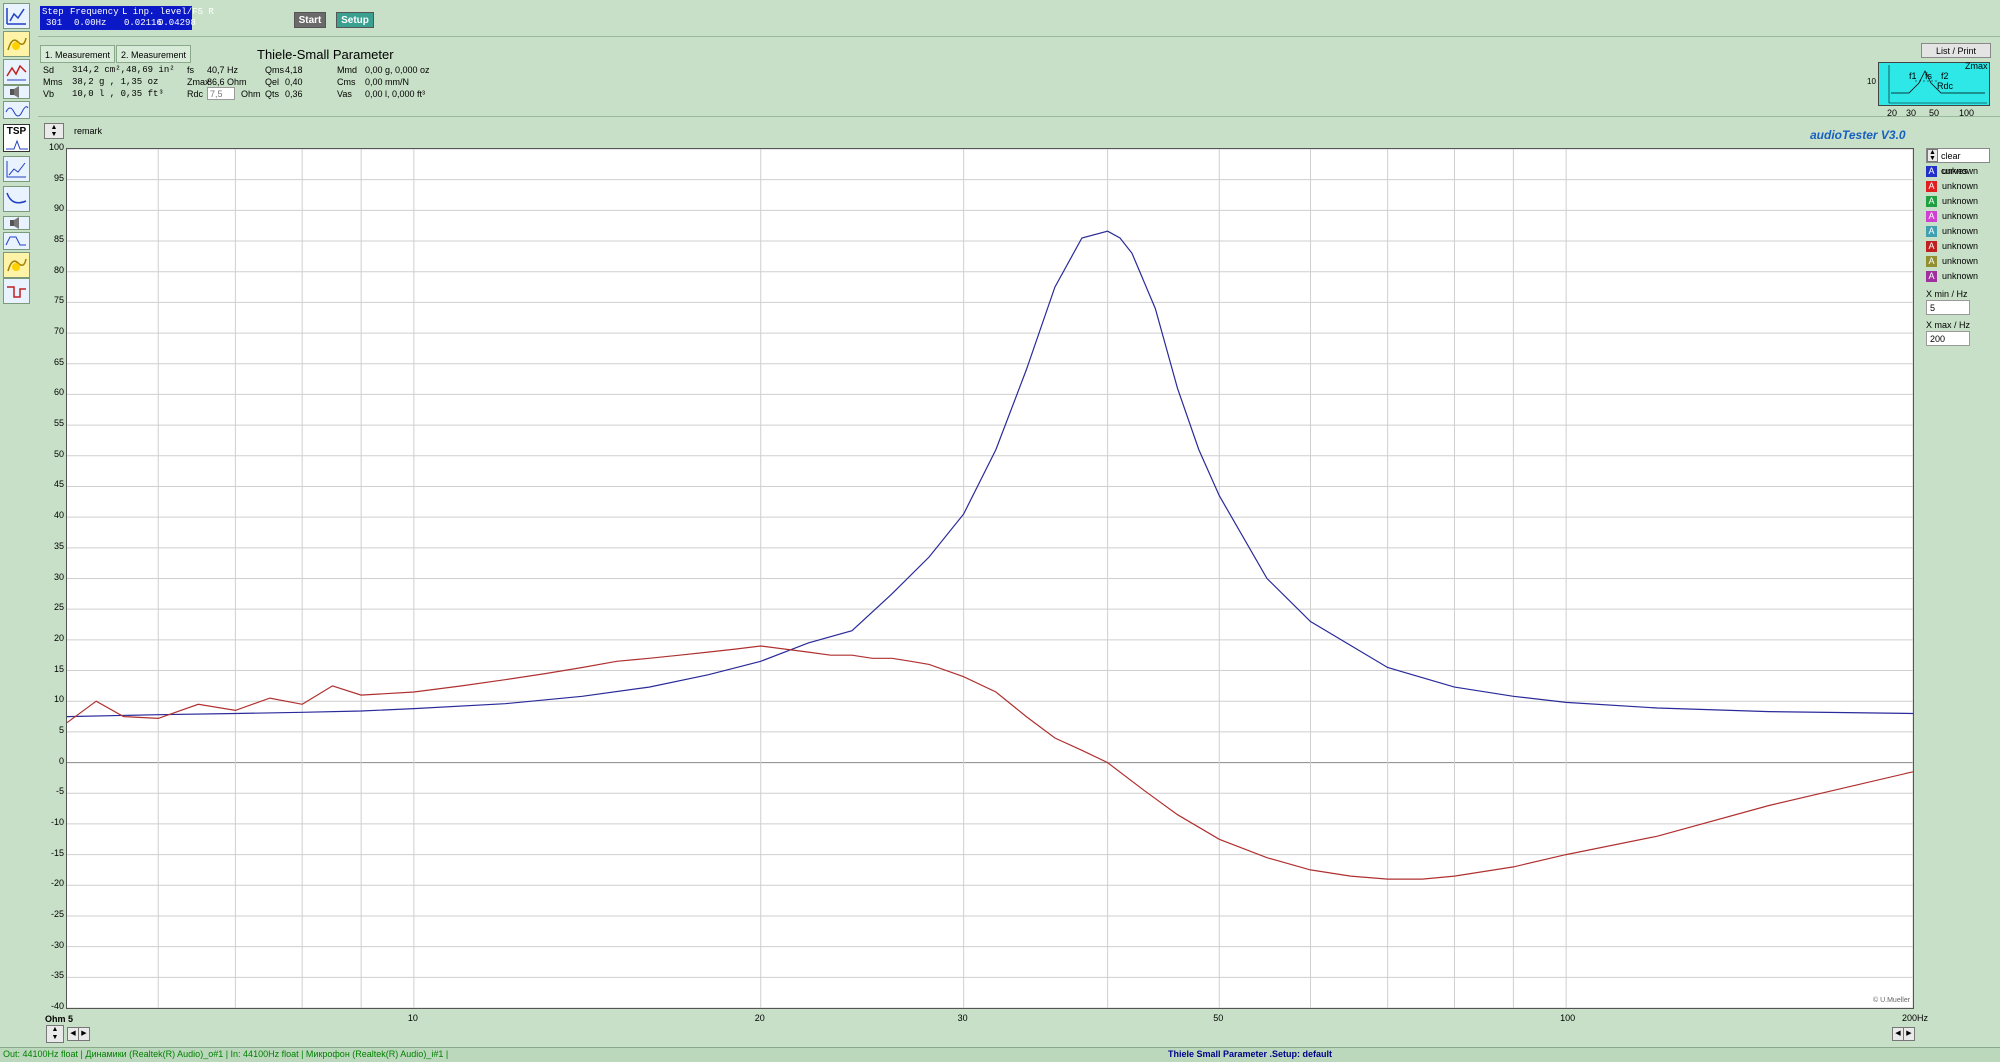 The image size is (2000, 1062). I want to click on separator-top, so click(1019, 36).